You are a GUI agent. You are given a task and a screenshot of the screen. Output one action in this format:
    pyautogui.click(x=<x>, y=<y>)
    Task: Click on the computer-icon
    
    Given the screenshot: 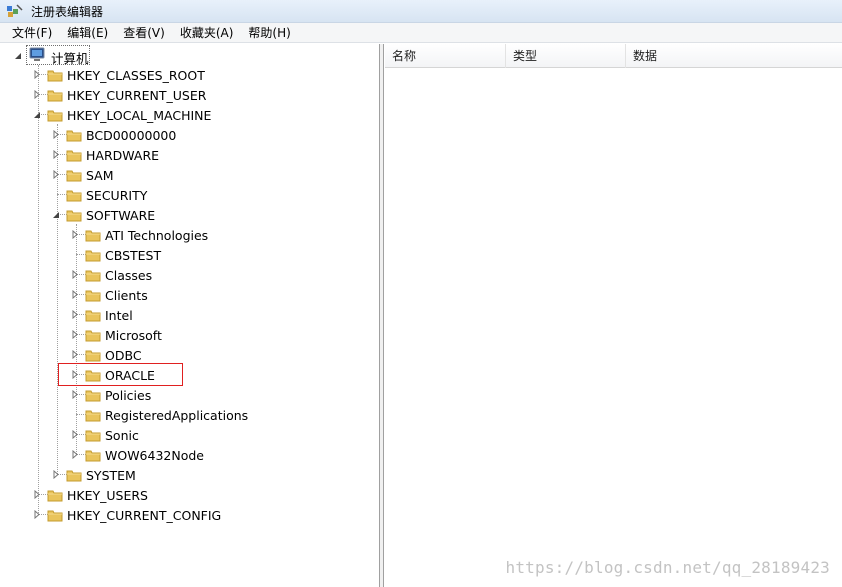 What is the action you would take?
    pyautogui.click(x=37, y=54)
    